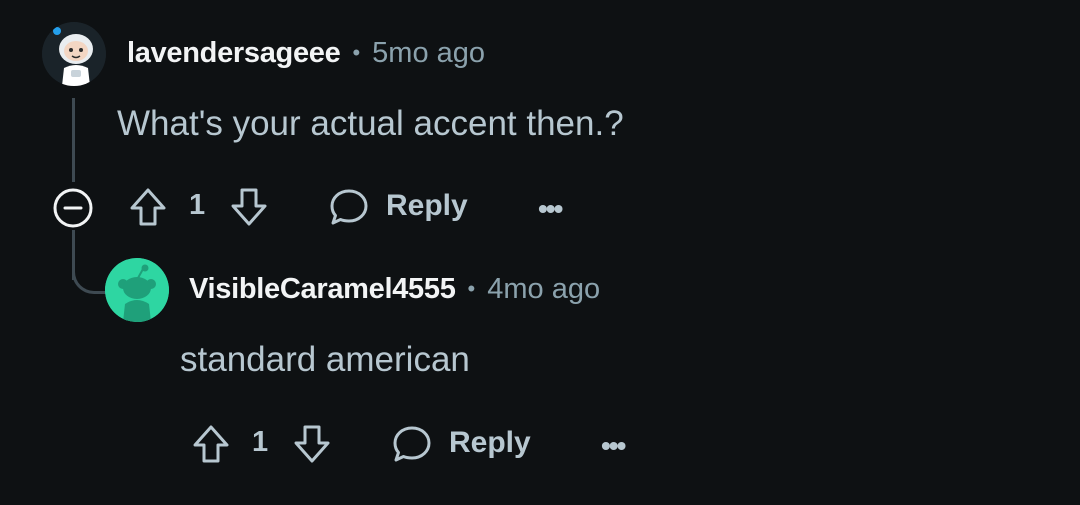 The width and height of the screenshot is (1080, 505). I want to click on username-link: lavendersageee, so click(234, 53).